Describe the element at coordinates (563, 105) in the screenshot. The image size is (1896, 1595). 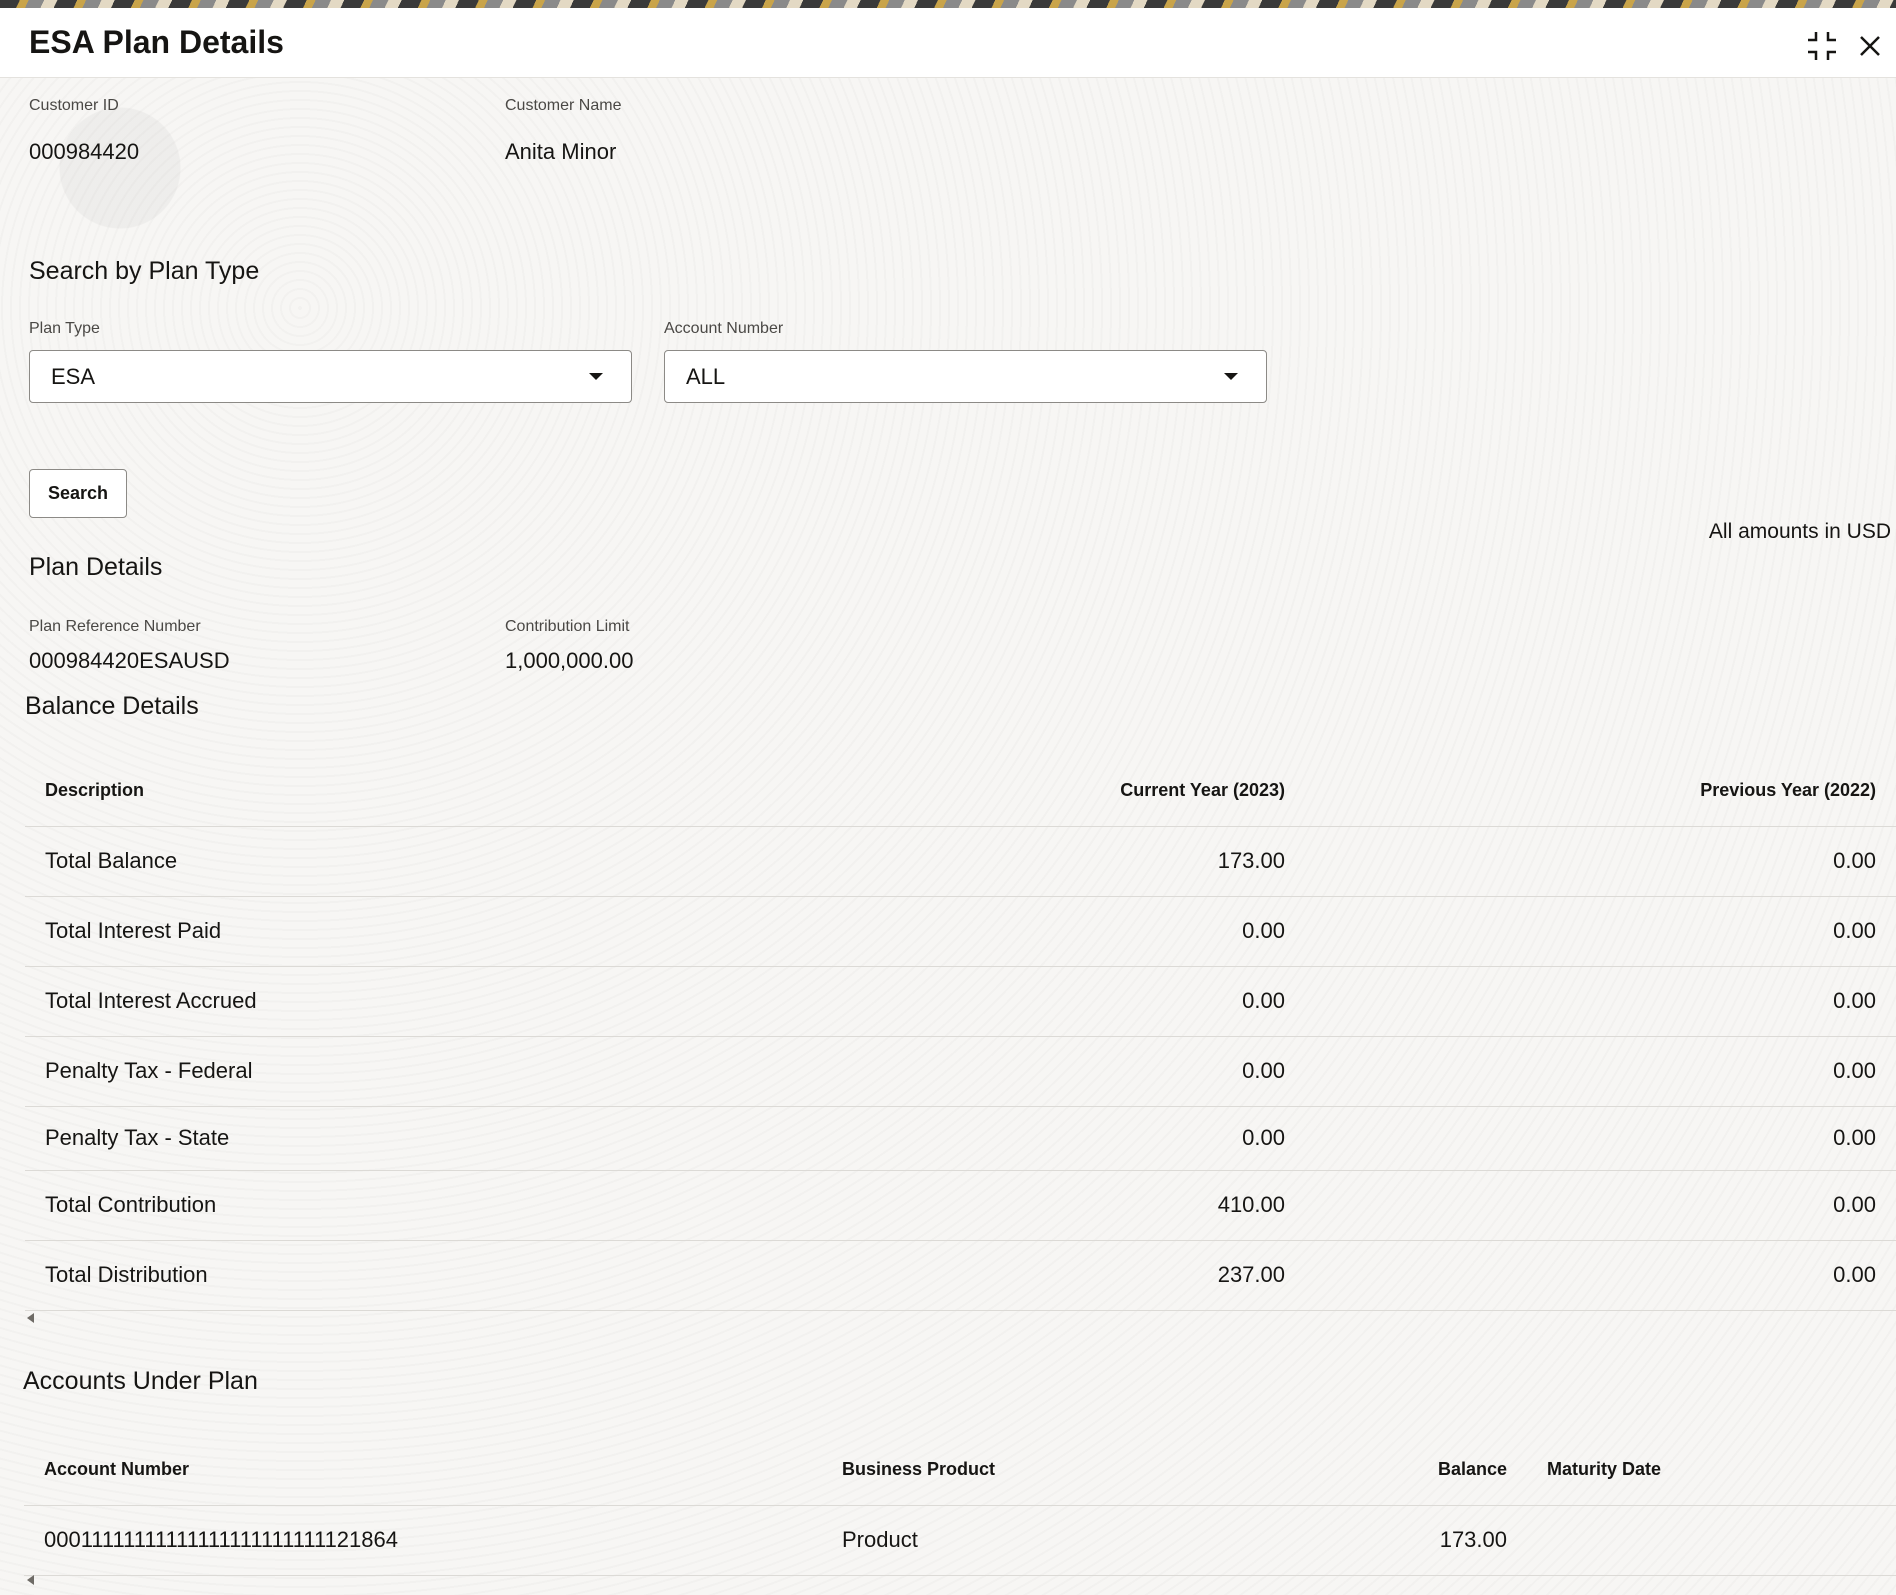
I see `customer-name-label: Customer Name` at that location.